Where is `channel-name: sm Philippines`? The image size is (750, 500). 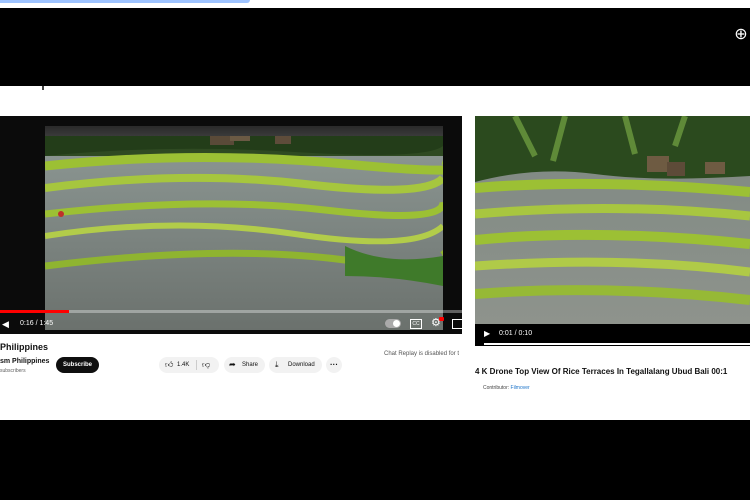 channel-name: sm Philippines is located at coordinates (24, 361).